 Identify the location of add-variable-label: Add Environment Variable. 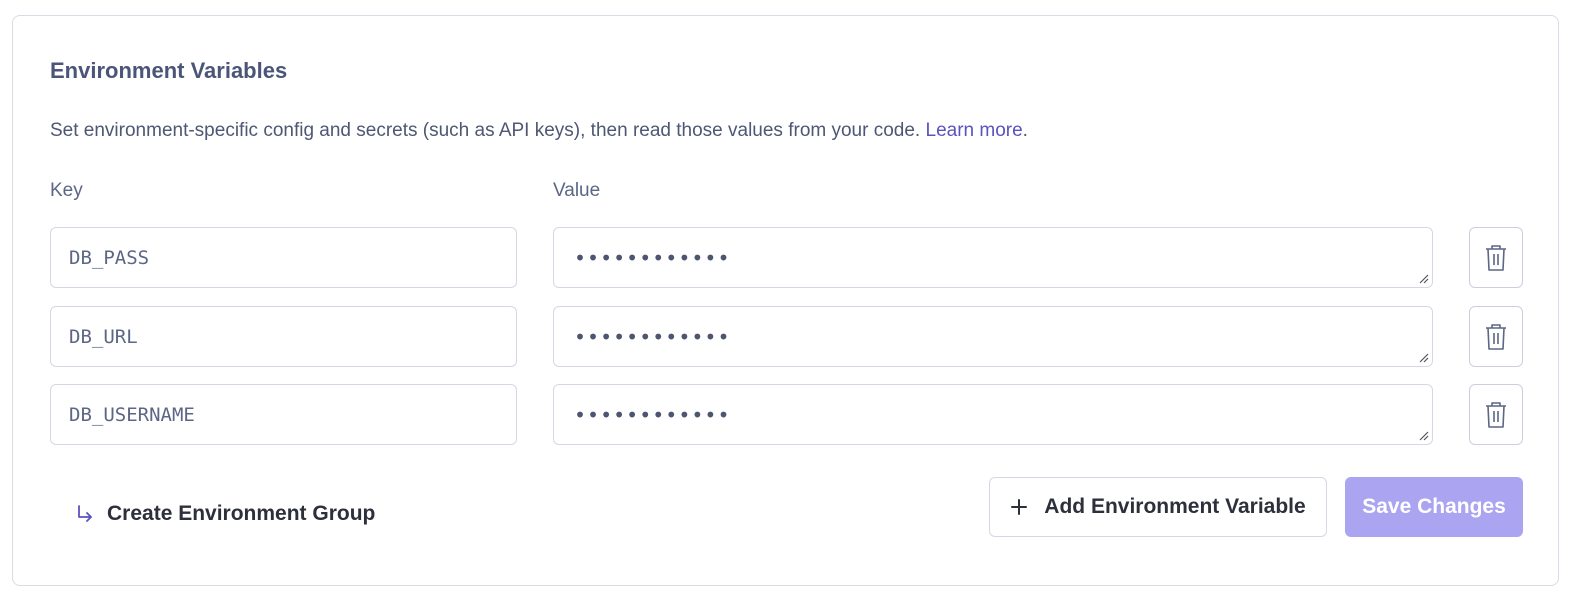
(1175, 506).